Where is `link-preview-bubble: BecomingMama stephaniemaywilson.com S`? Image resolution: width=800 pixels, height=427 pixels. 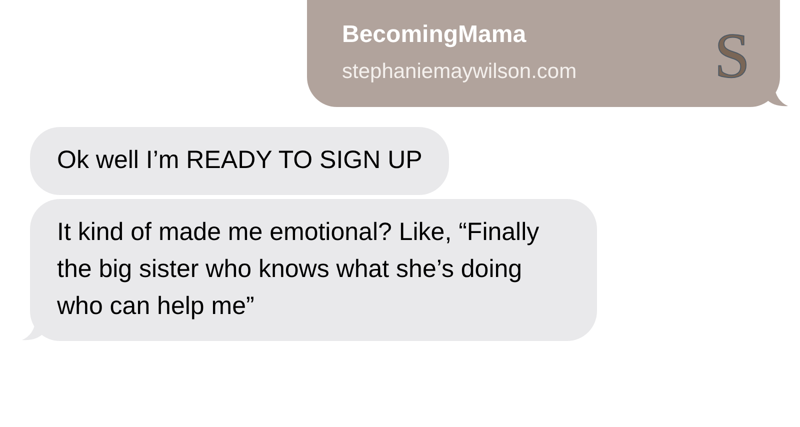 link-preview-bubble: BecomingMama stephaniemaywilson.com S is located at coordinates (543, 53).